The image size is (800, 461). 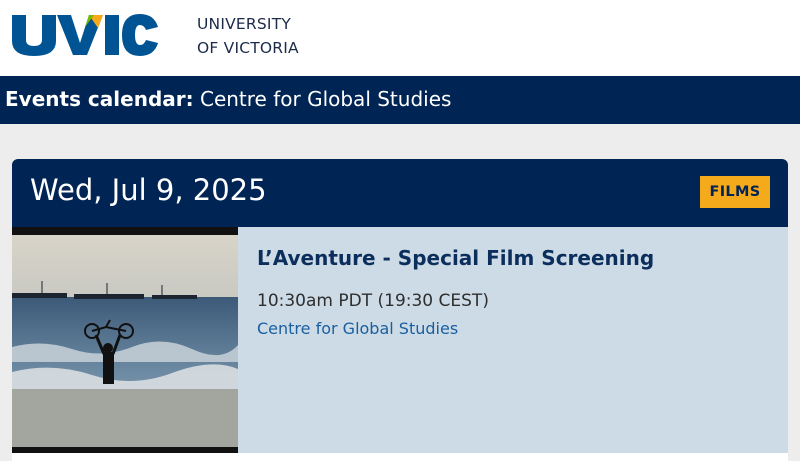 What do you see at coordinates (99, 99) in the screenshot?
I see `page-title-label: Events calendar:` at bounding box center [99, 99].